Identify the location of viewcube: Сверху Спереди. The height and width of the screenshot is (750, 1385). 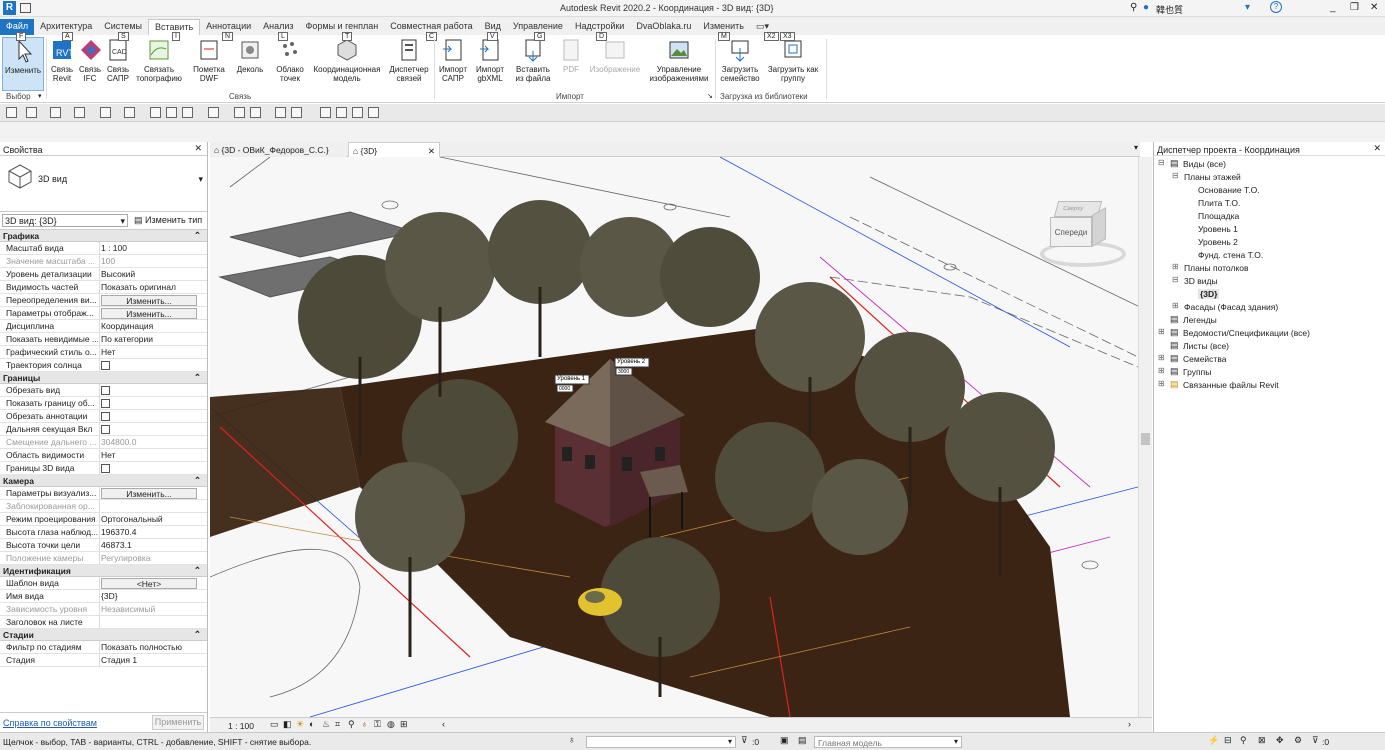
(1078, 237).